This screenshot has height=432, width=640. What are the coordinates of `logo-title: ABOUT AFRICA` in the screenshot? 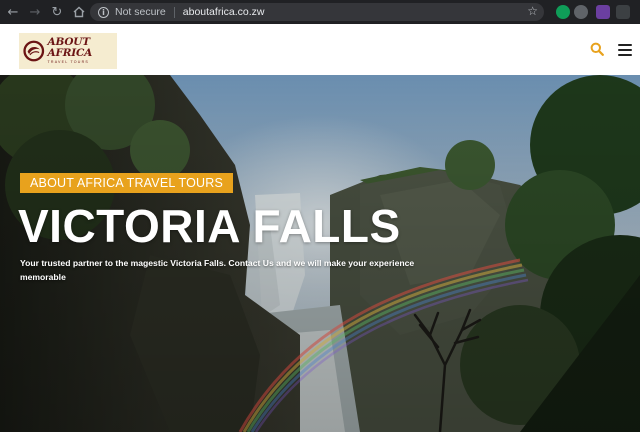 It's located at (70, 47).